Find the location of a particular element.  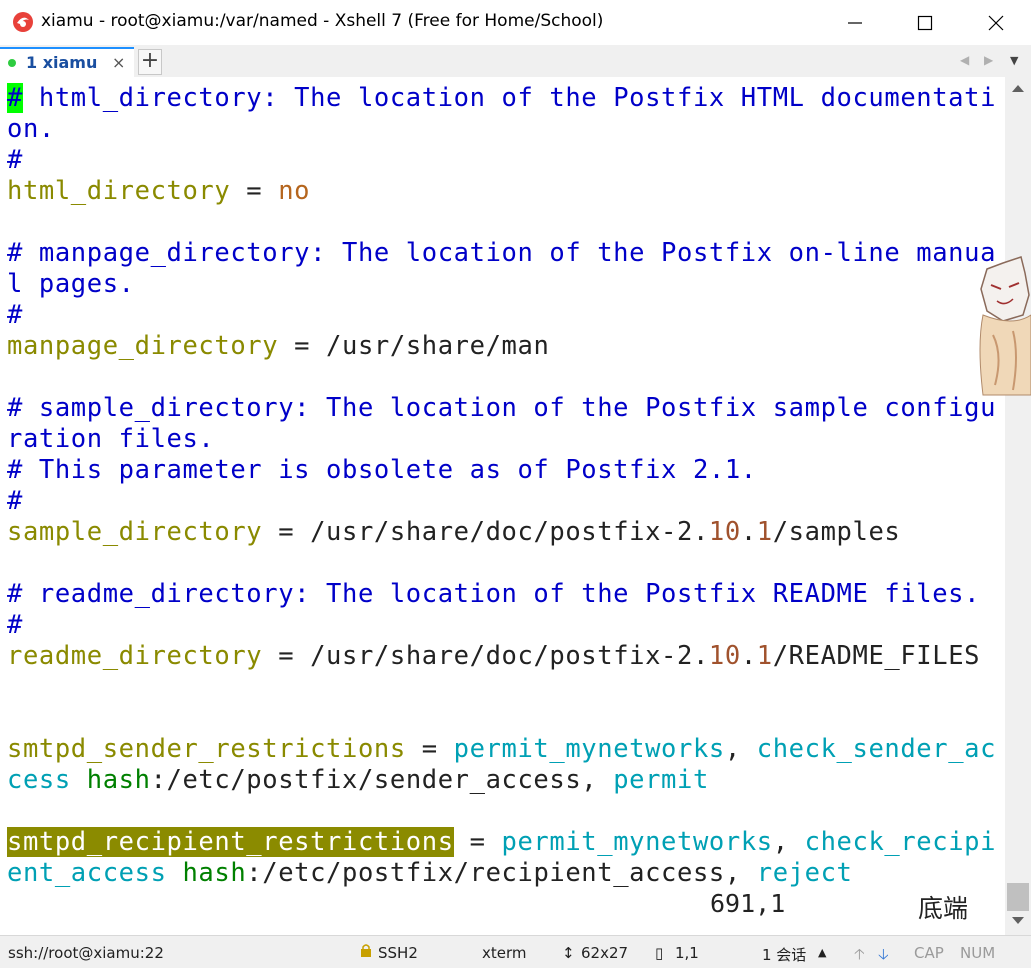

tab-xiamu: 1 xiamu × is located at coordinates (67, 62).